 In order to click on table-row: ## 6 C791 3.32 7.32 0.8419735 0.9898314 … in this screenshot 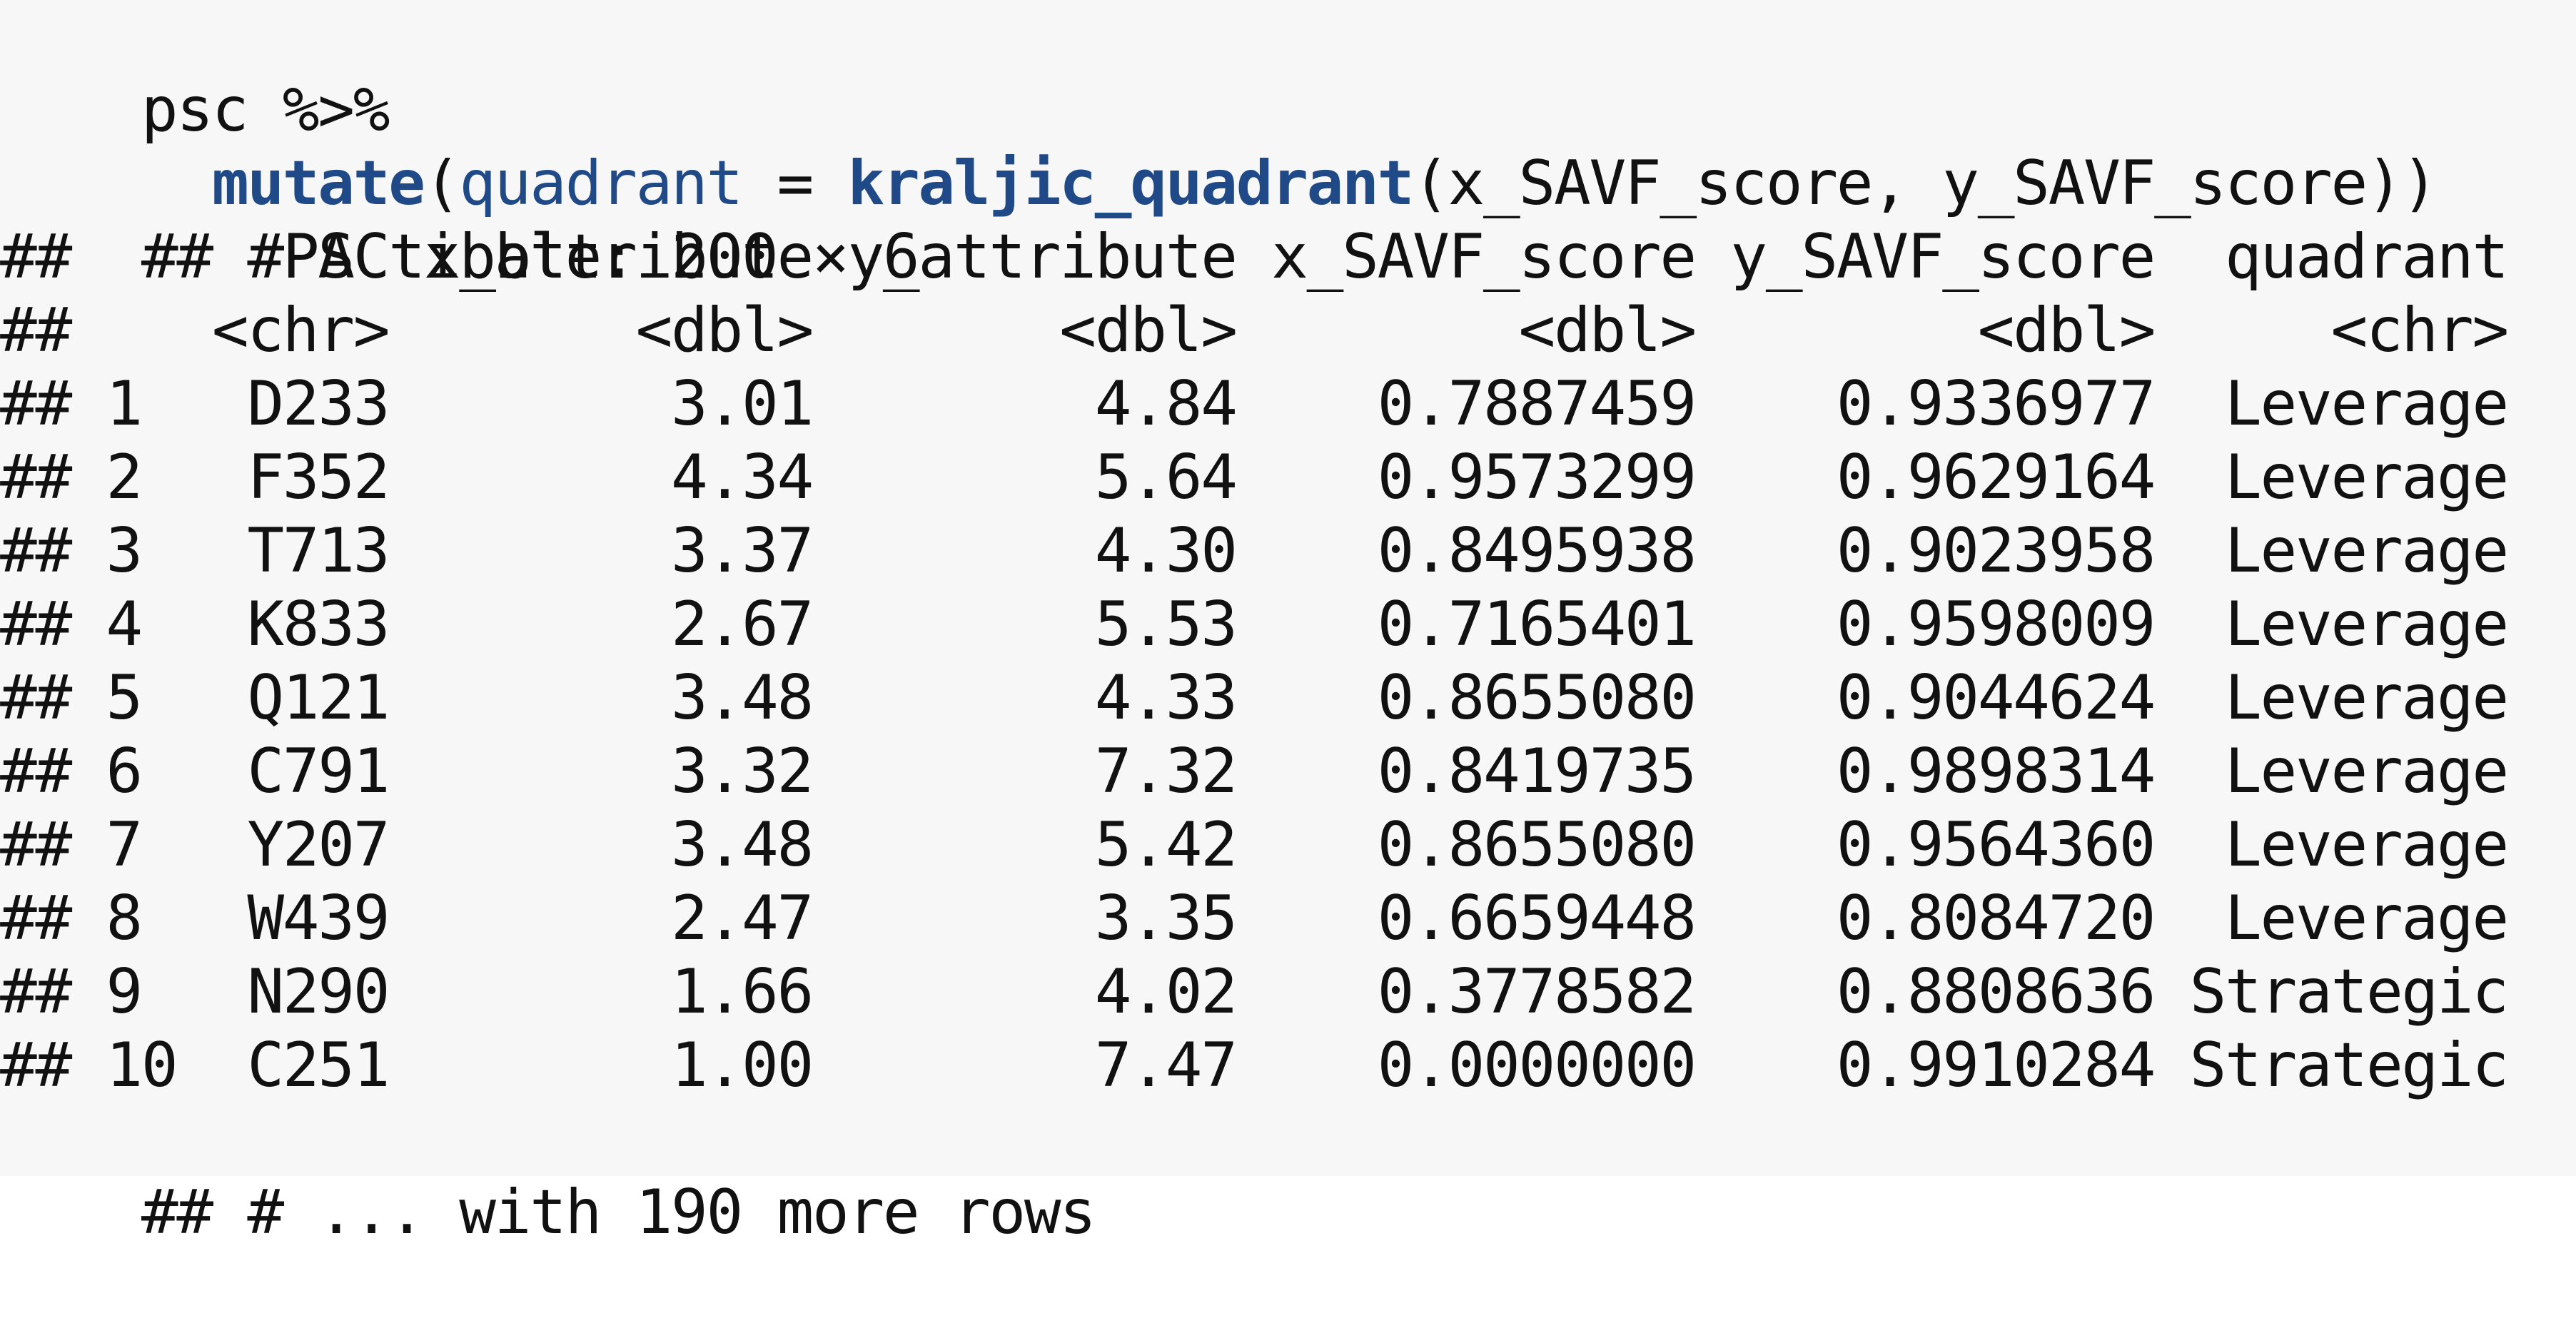, I will do `click(1254, 771)`.